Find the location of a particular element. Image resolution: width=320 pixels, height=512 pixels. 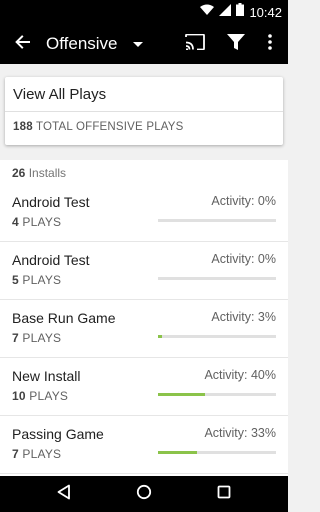

more-options-button is located at coordinates (270, 44).